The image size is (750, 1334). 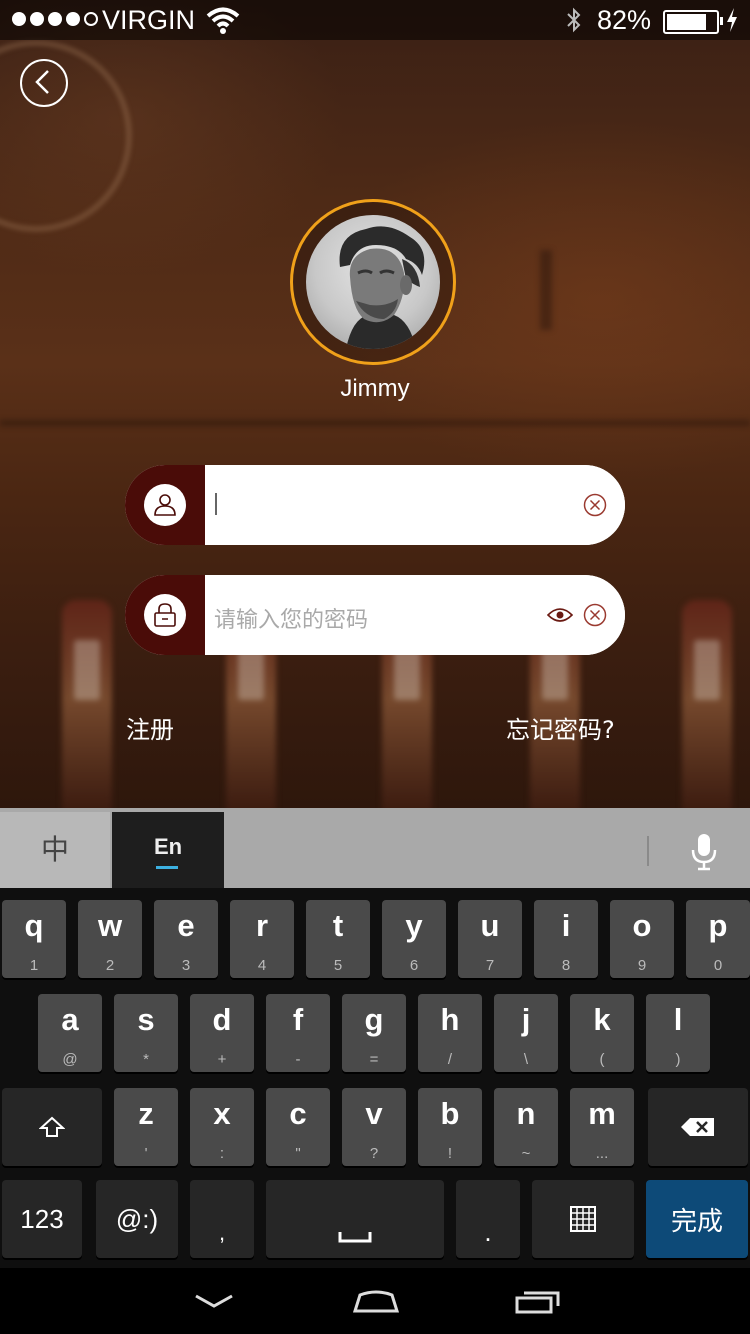 I want to click on username-field, so click(x=375, y=505).